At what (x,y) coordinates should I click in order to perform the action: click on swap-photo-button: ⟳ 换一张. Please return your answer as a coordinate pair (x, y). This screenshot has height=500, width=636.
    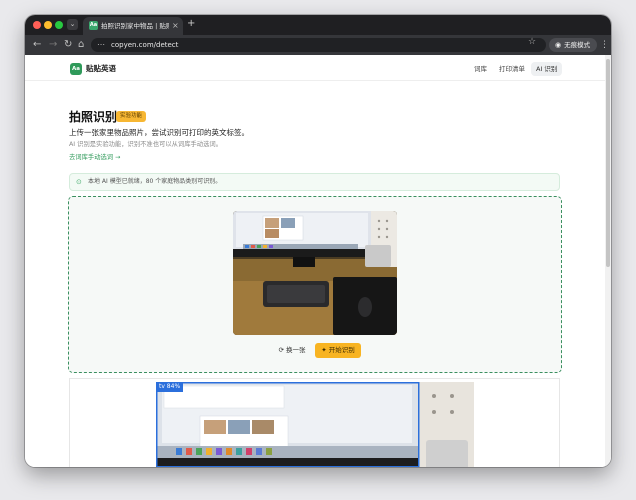
    Looking at the image, I should click on (292, 350).